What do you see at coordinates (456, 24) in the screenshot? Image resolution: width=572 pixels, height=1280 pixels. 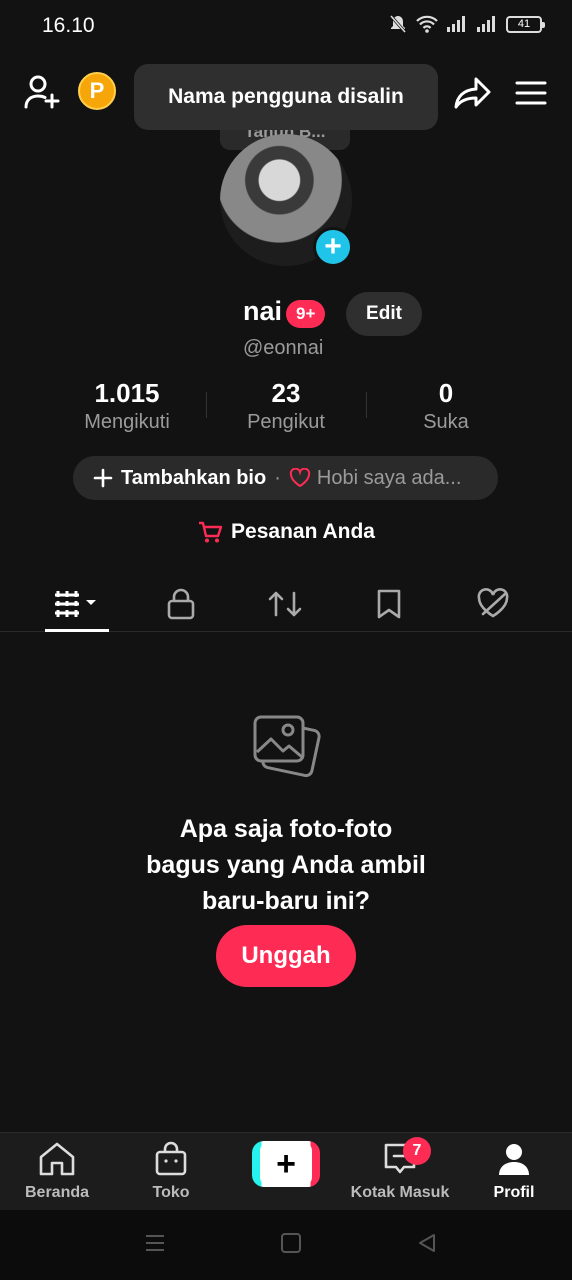 I see `signal-icon` at bounding box center [456, 24].